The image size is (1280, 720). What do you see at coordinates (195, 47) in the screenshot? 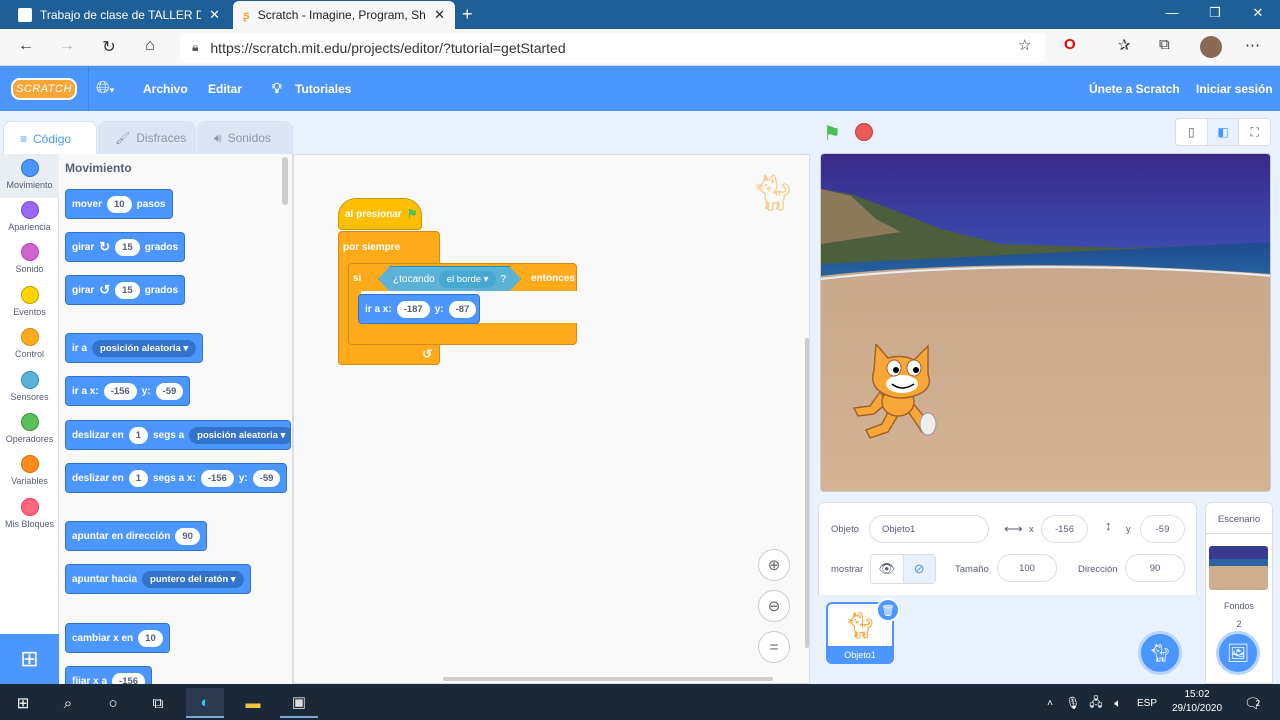
I see `lock-icon: 🔒︎` at bounding box center [195, 47].